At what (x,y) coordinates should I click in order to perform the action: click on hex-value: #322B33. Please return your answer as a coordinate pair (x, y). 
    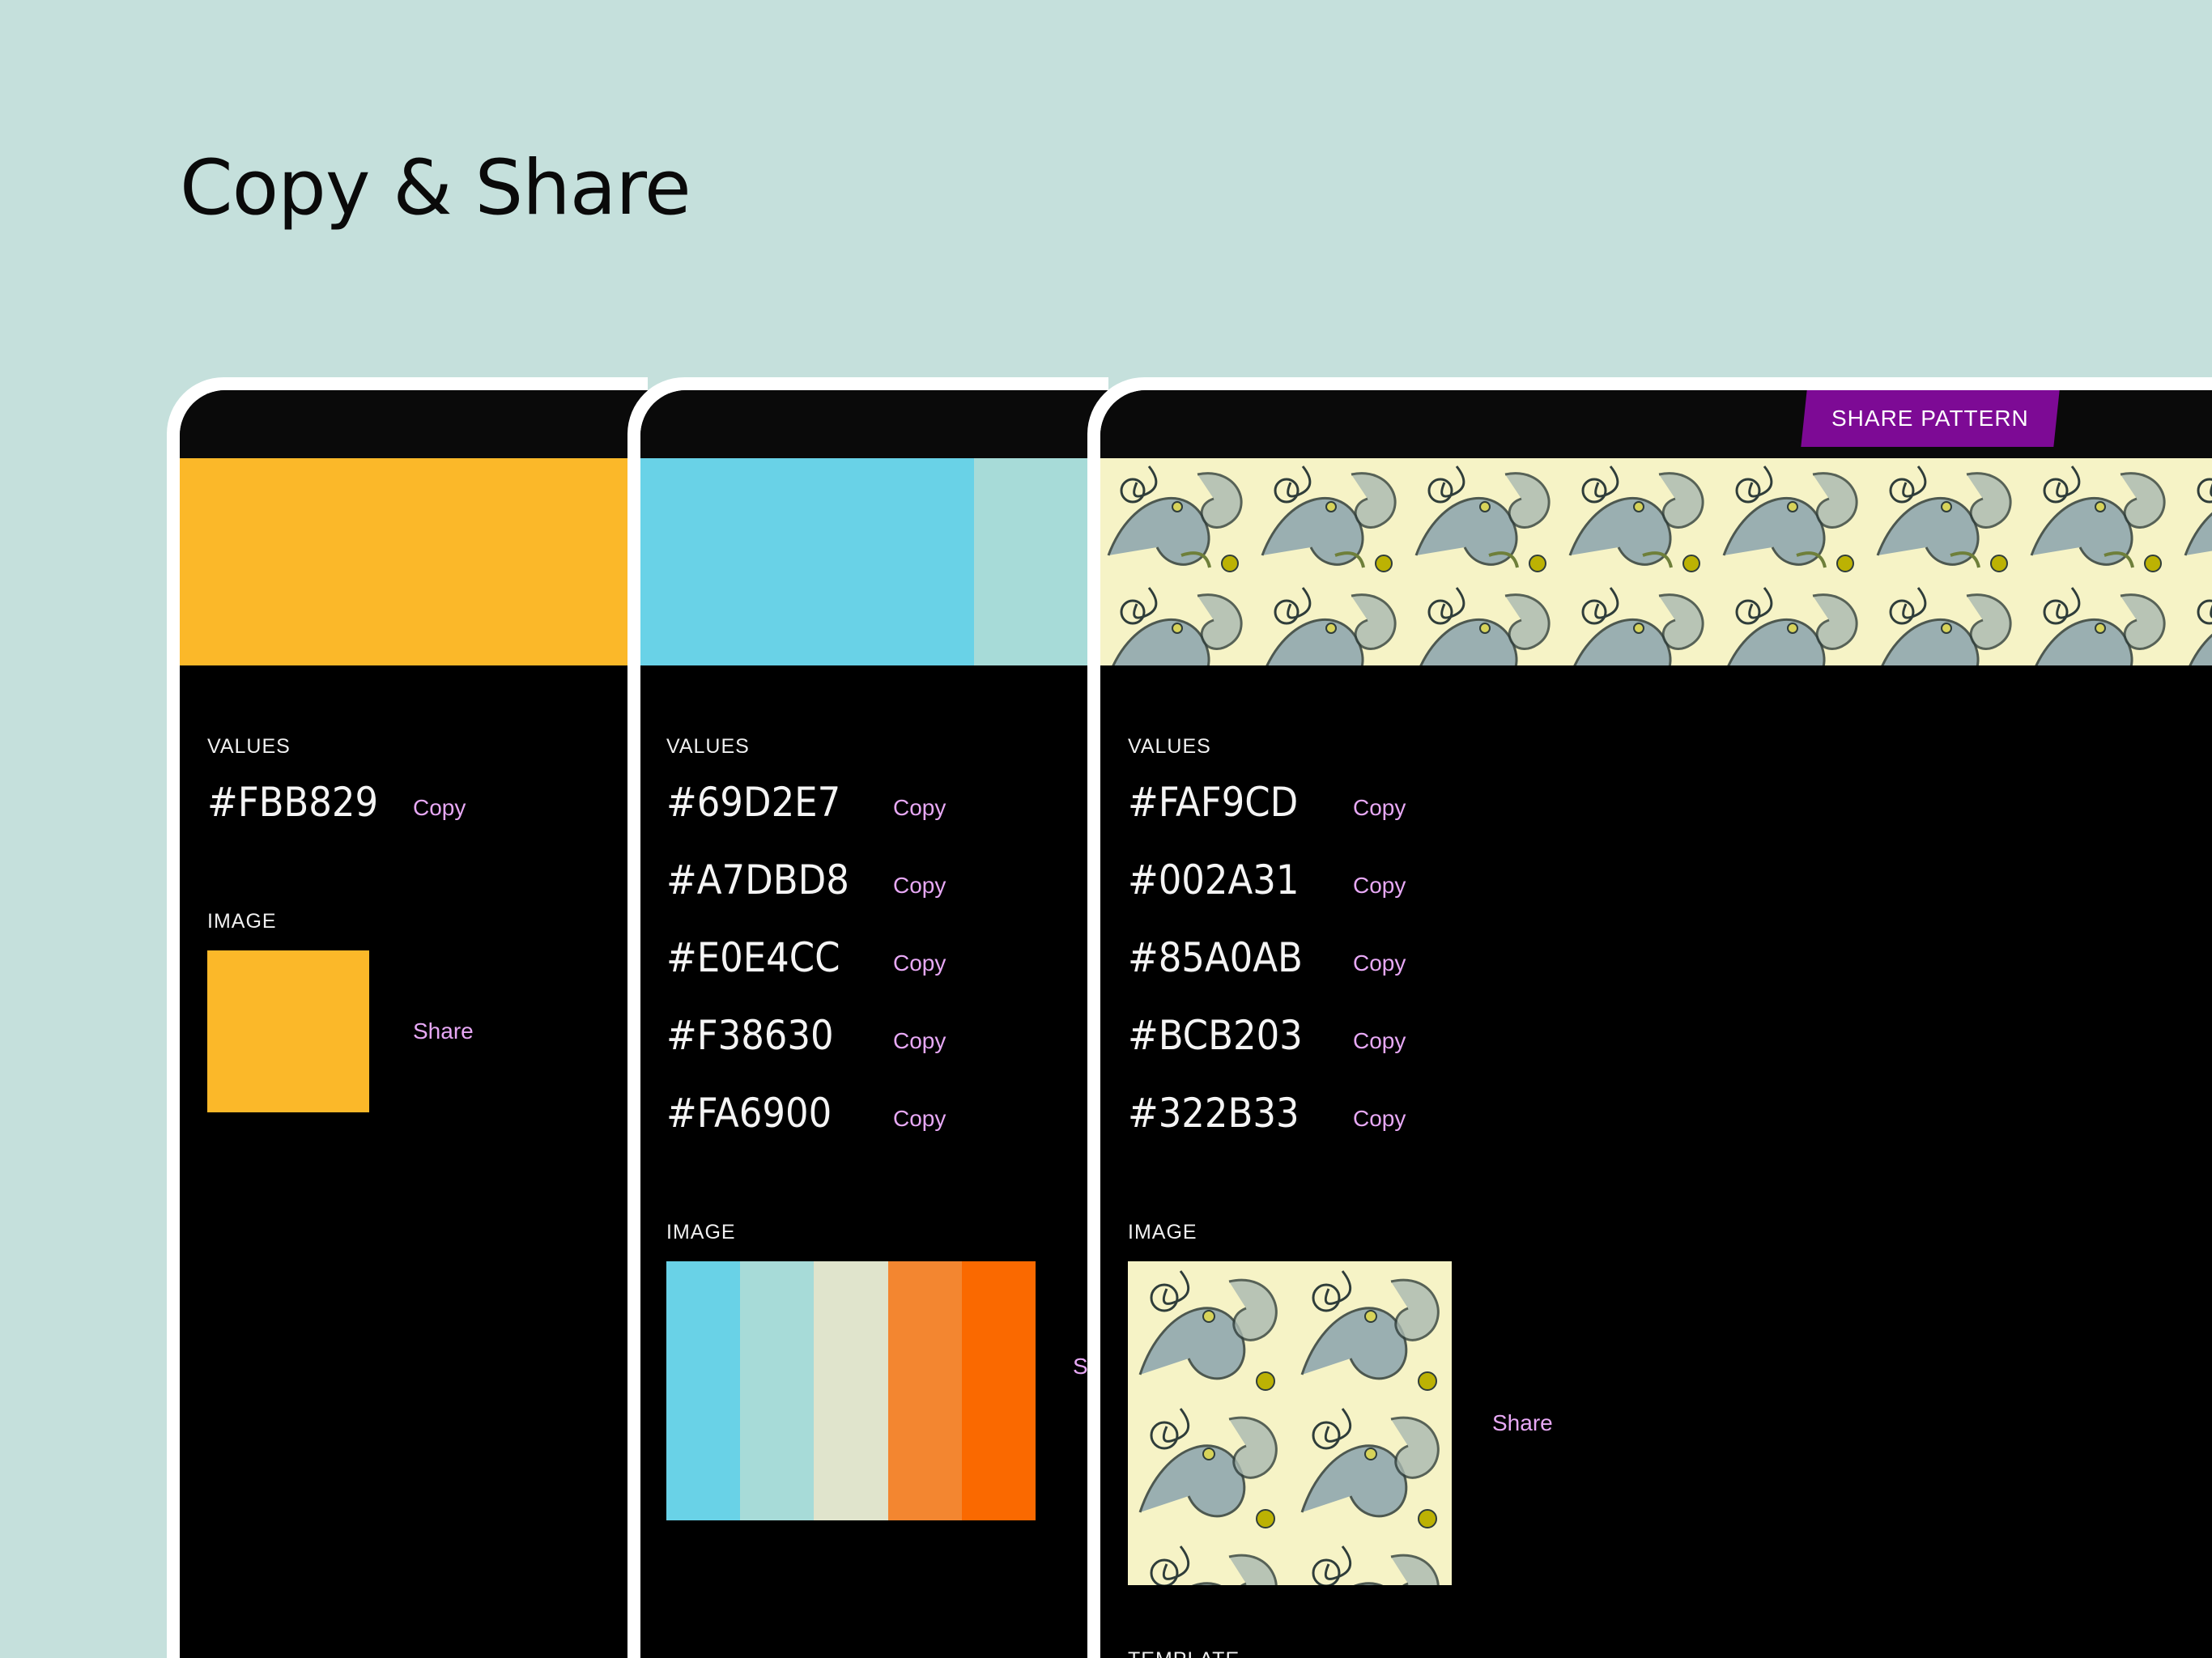
    Looking at the image, I should click on (1214, 1113).